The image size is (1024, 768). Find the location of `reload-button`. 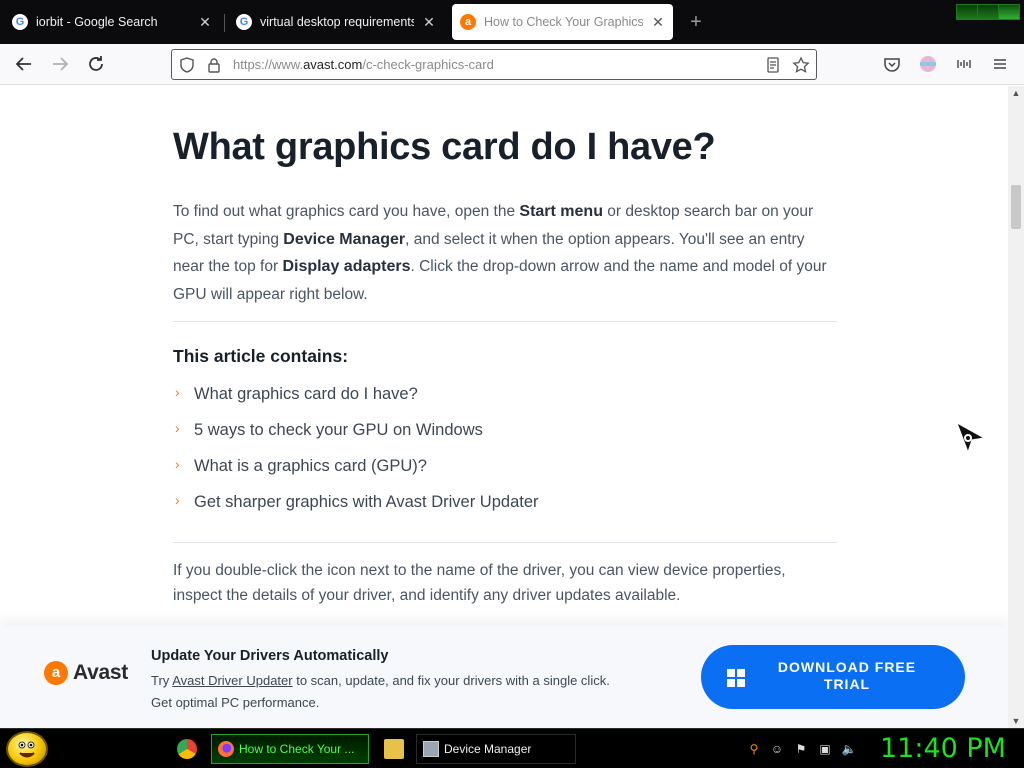

reload-button is located at coordinates (96, 64).